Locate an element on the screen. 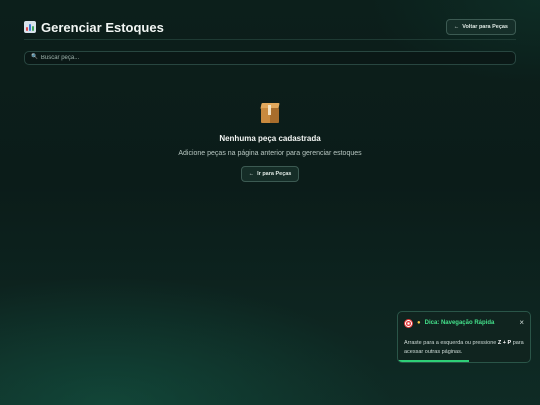 The image size is (540, 405). close-icon: × is located at coordinates (521, 323).